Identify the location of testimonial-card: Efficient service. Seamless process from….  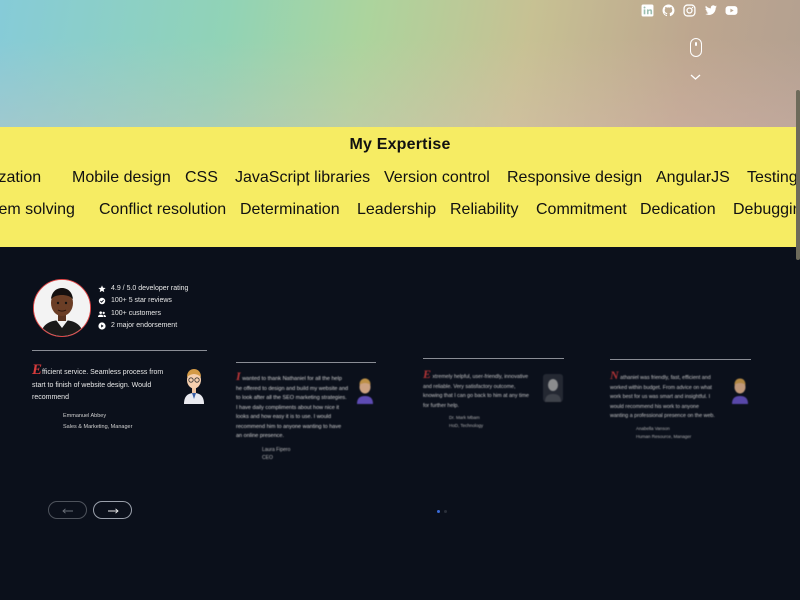
(102, 397).